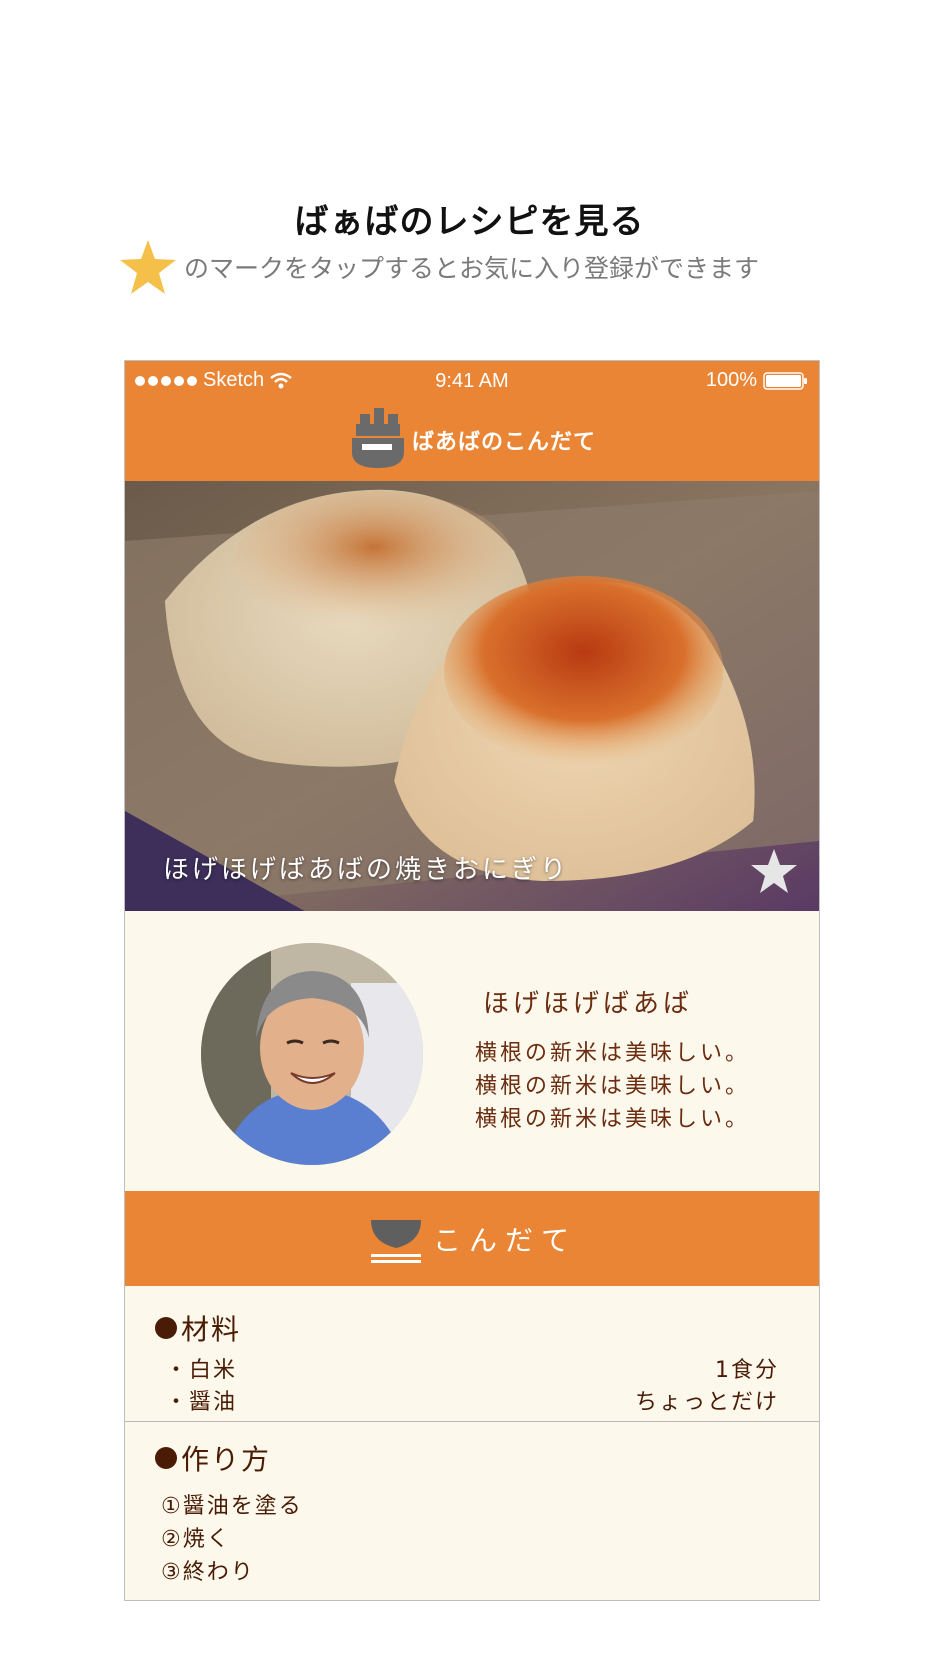 The width and height of the screenshot is (939, 1668). I want to click on ingredients-section: 材料 ・白米 1食分 ・醤油 ちょっとだけ, so click(472, 1354).